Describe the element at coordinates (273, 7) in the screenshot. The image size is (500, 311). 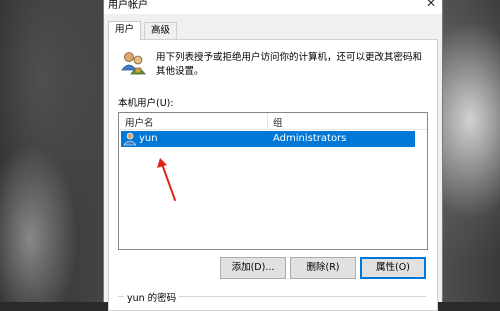
I see `title-bar: 用户帐户 ✕` at that location.